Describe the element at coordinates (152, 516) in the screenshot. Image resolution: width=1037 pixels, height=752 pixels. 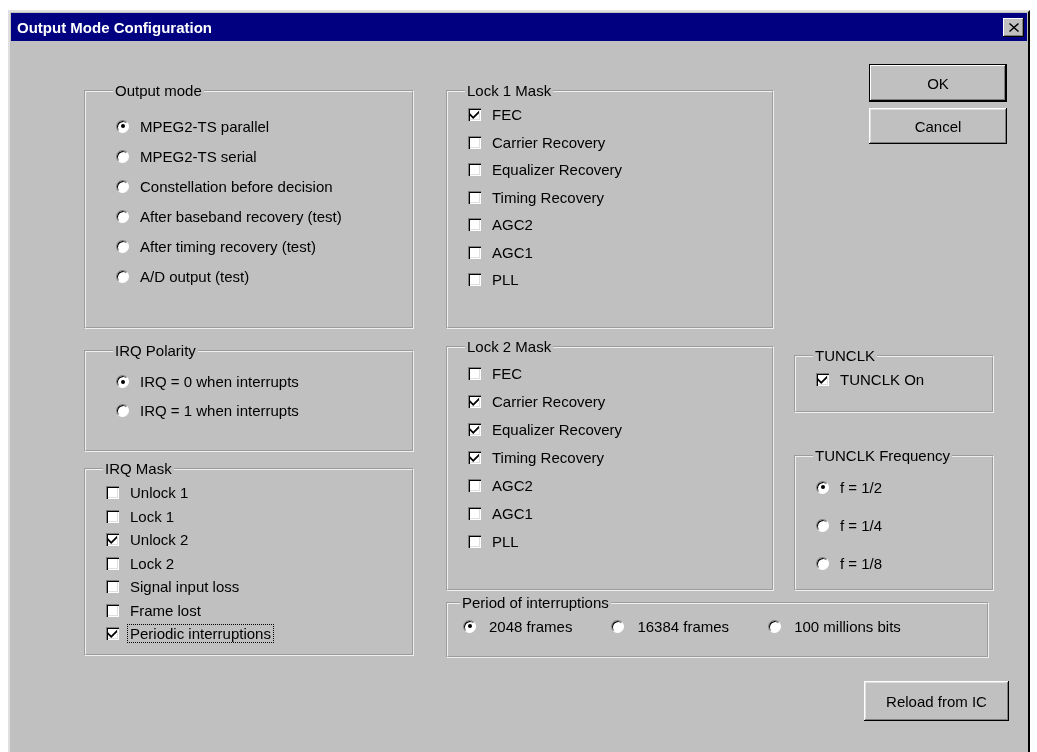
I see `checkbox-label: Lock 1` at that location.